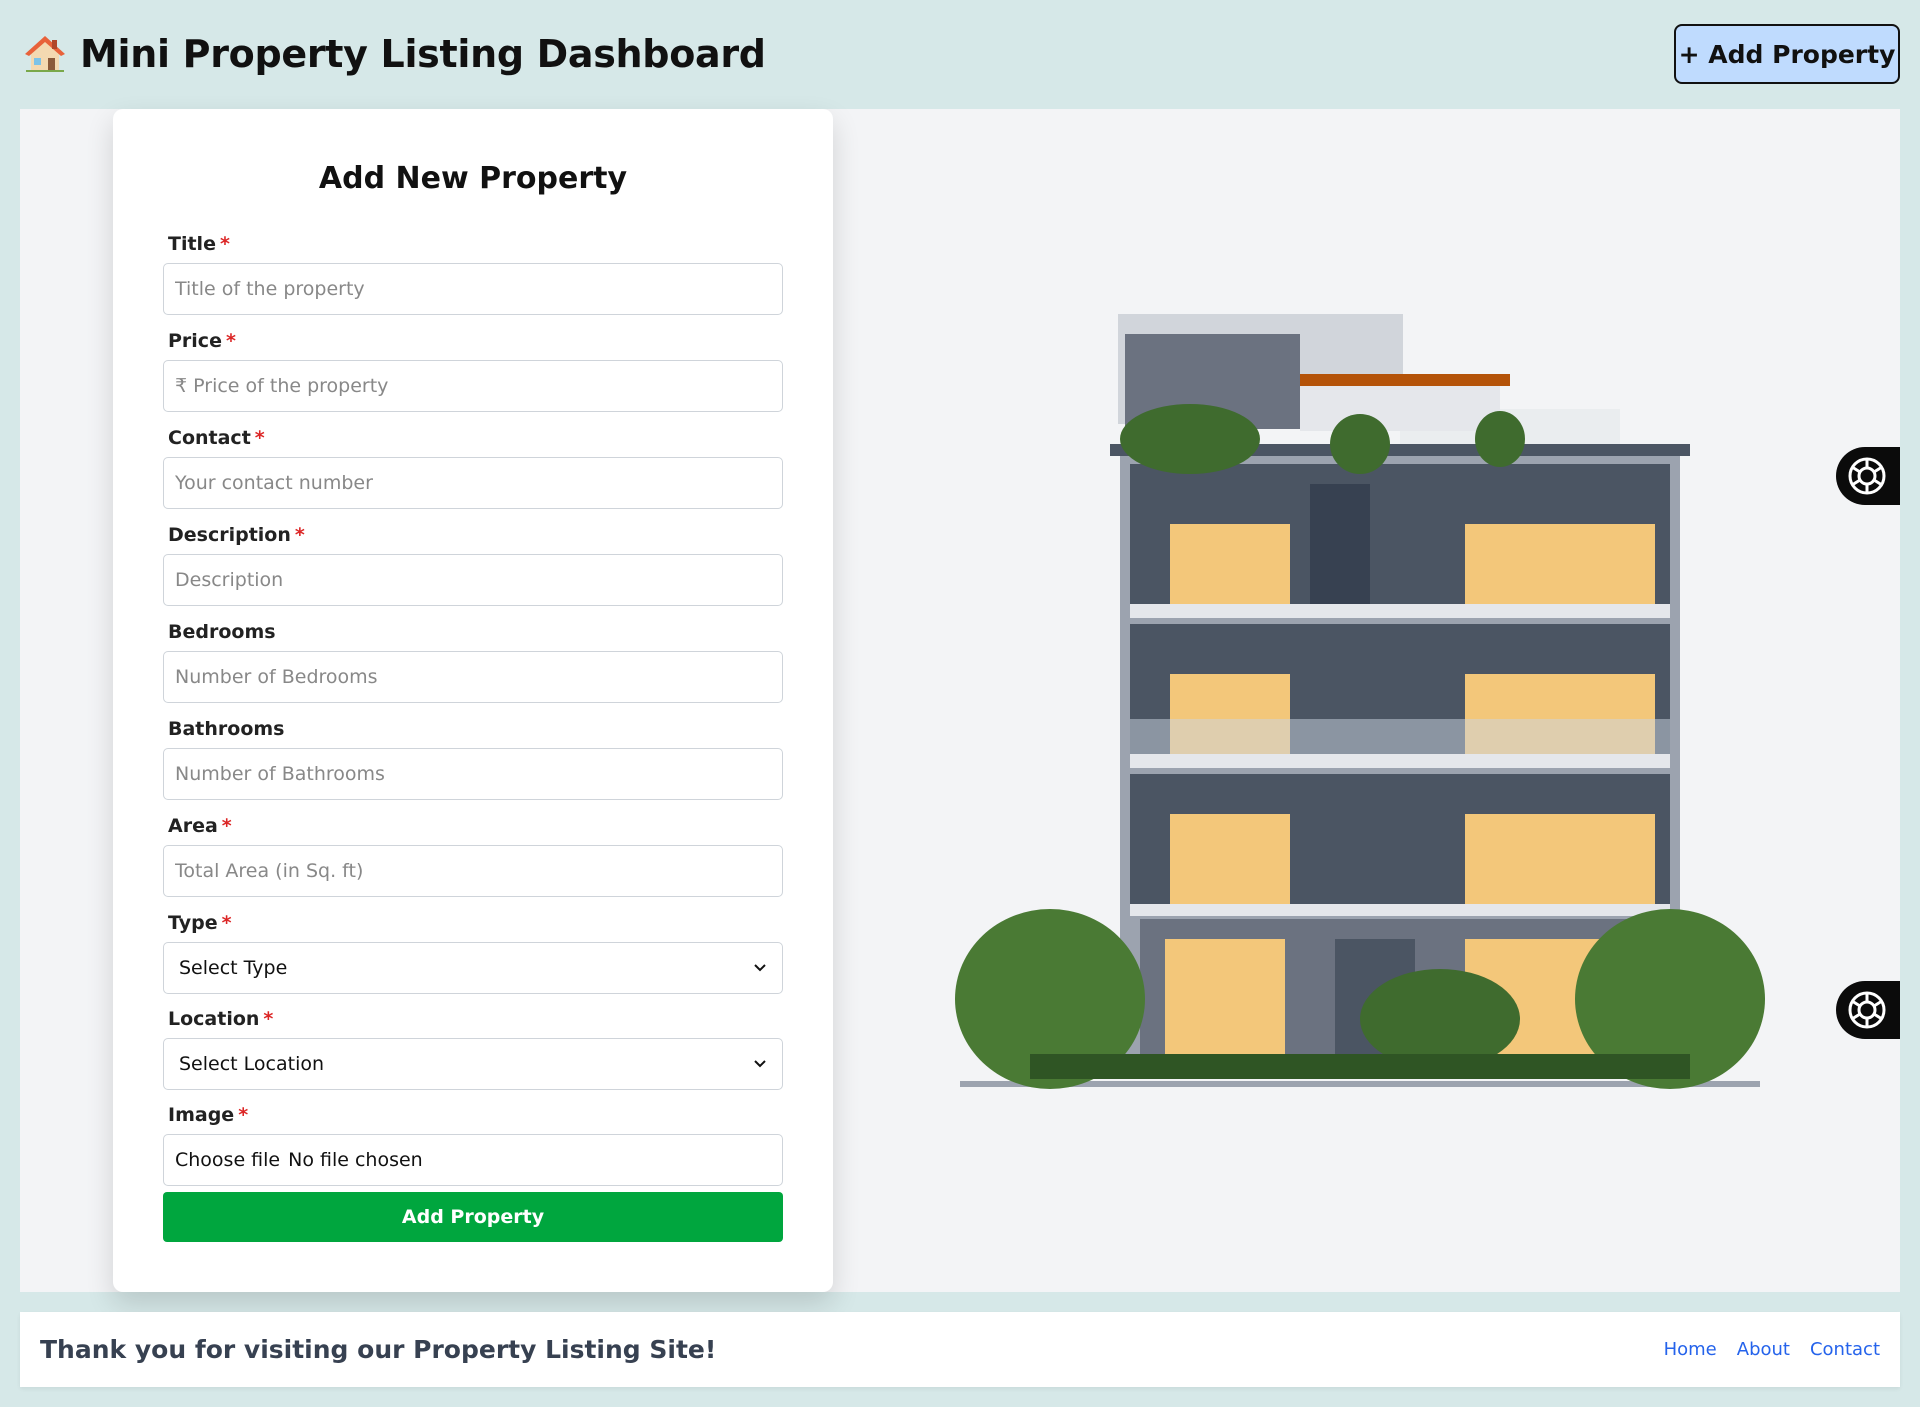 This screenshot has height=1407, width=1920. I want to click on field-bedrooms: Bedrooms, so click(473, 661).